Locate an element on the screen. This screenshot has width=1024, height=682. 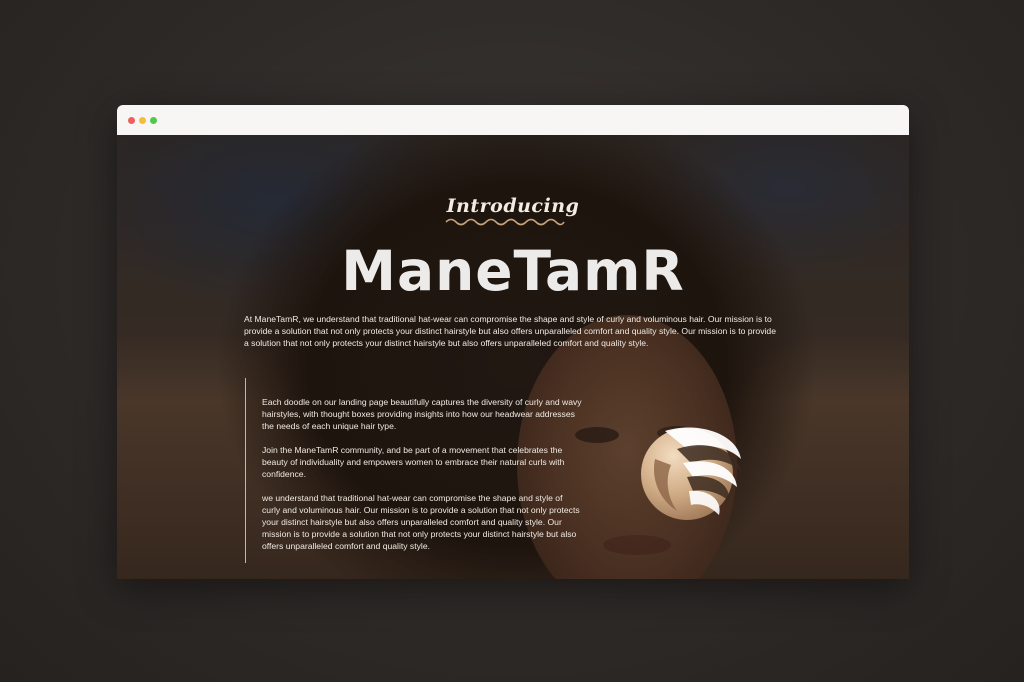
minimize-window-button is located at coordinates (142, 120).